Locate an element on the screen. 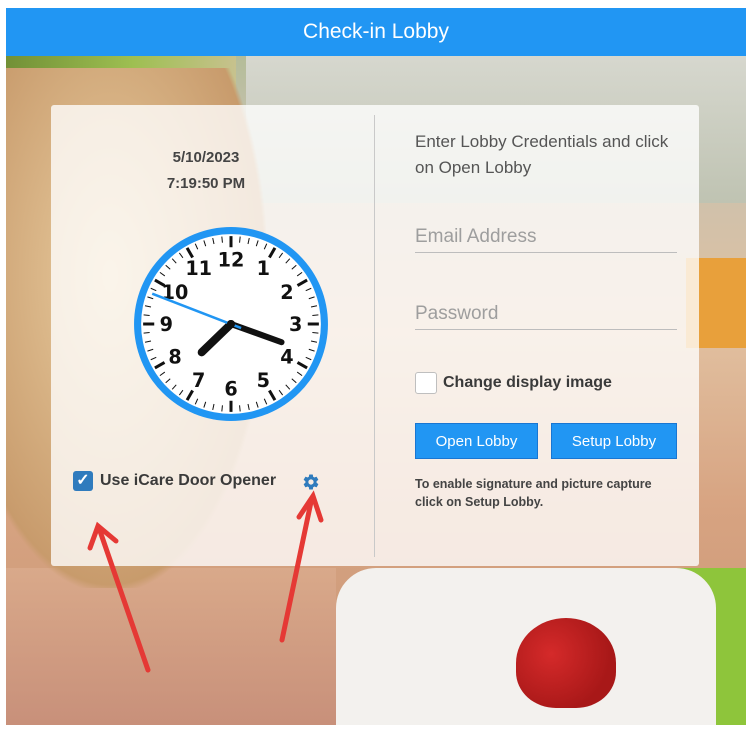 This screenshot has width=749, height=729. current-date: 5/10/2023 is located at coordinates (206, 157).